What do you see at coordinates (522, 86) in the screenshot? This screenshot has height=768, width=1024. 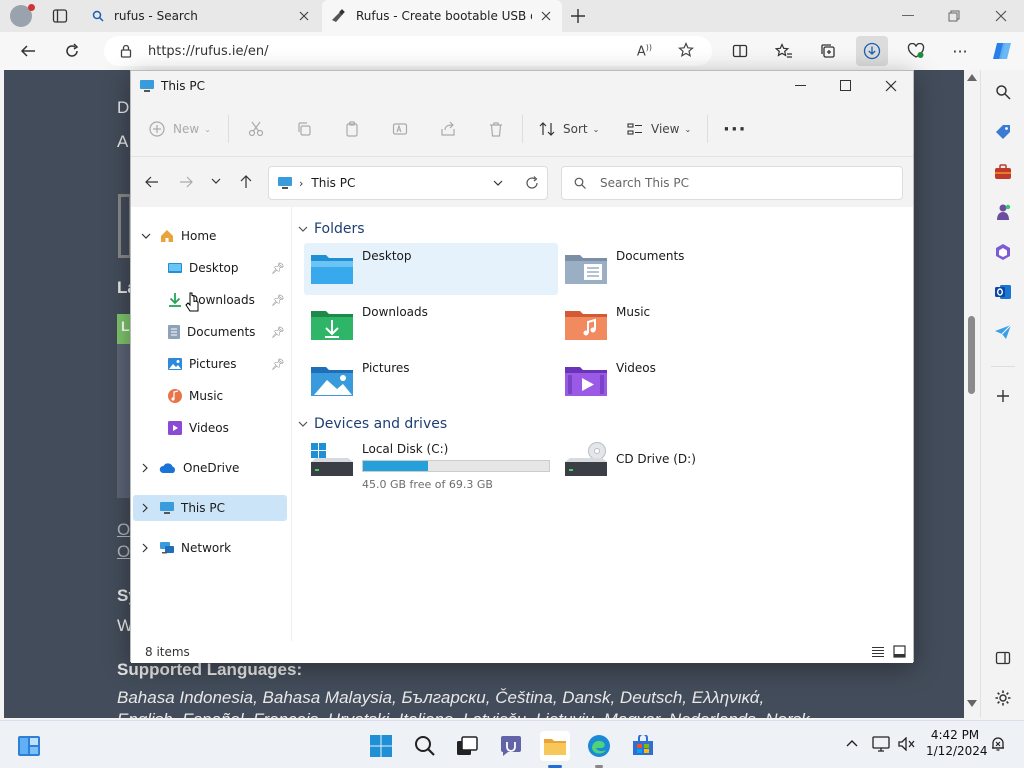 I see `explorer-title-bar: This PC` at bounding box center [522, 86].